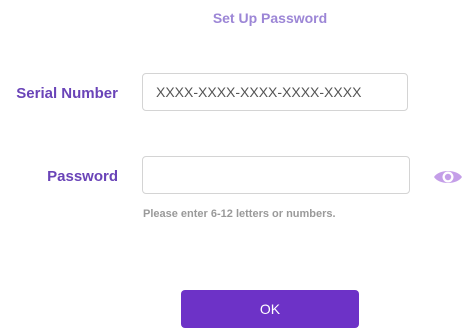 This screenshot has height=328, width=462. I want to click on password-hint: Please enter 6-12 letters or numbers., so click(239, 214).